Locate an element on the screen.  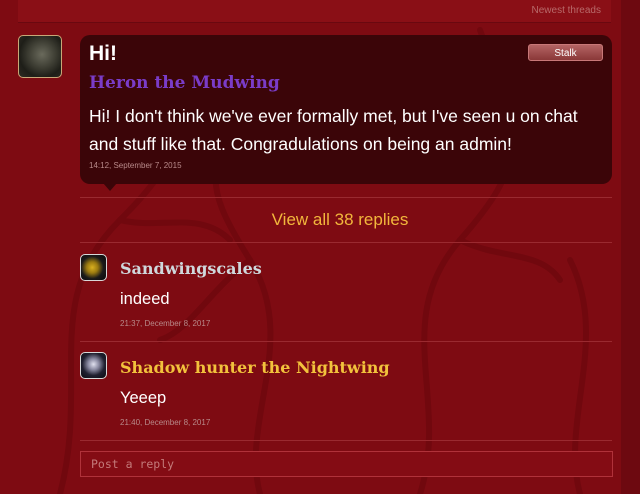
post-author-name: Heron the Mudwing is located at coordinates (184, 83).